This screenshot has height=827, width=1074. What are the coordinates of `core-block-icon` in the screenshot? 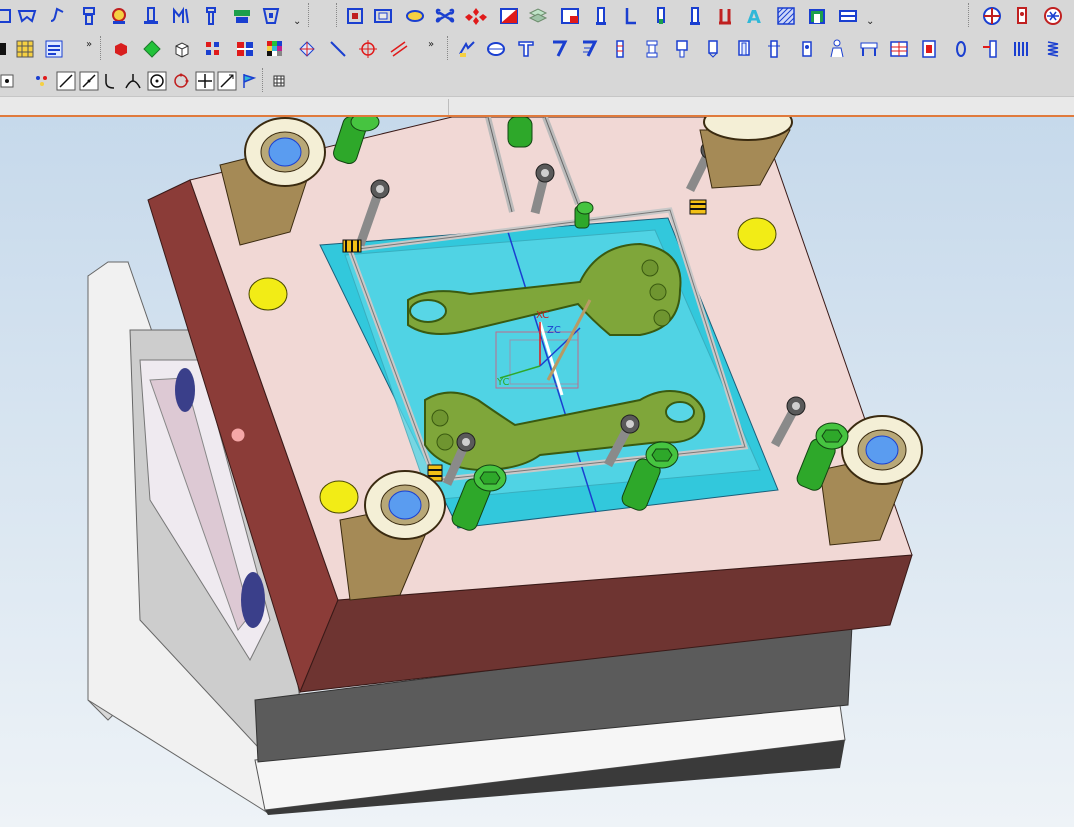 It's located at (929, 49).